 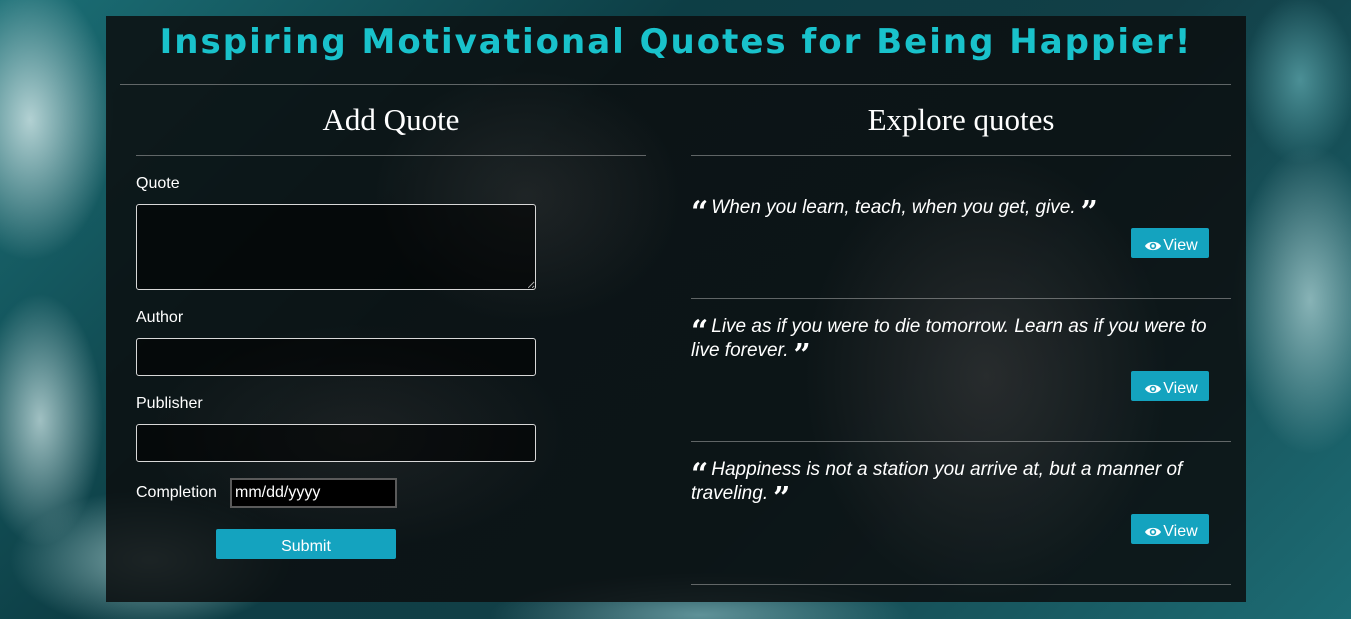 I want to click on explore-quotes-heading: Explore quotes, so click(x=961, y=119).